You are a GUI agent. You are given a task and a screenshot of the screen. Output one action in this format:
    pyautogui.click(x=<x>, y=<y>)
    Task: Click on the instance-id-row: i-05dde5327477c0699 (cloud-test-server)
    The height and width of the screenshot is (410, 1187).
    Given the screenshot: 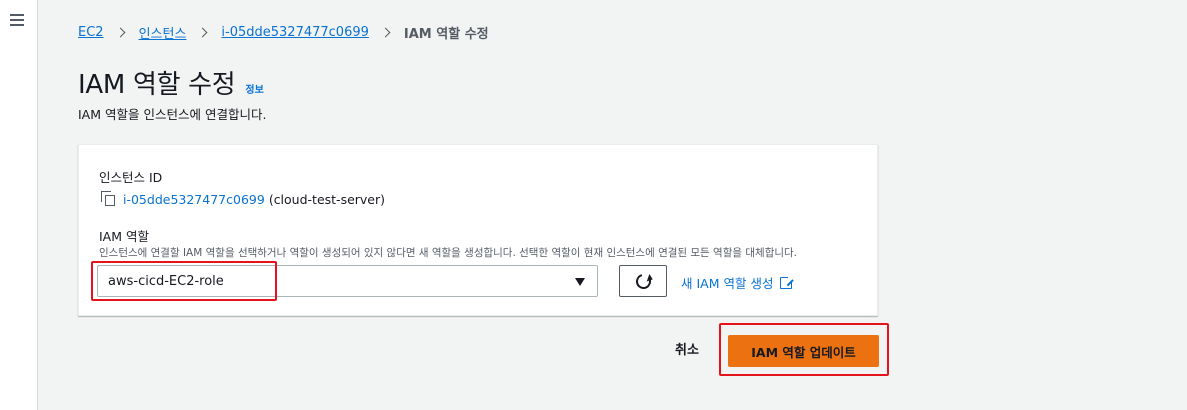 What is the action you would take?
    pyautogui.click(x=243, y=199)
    